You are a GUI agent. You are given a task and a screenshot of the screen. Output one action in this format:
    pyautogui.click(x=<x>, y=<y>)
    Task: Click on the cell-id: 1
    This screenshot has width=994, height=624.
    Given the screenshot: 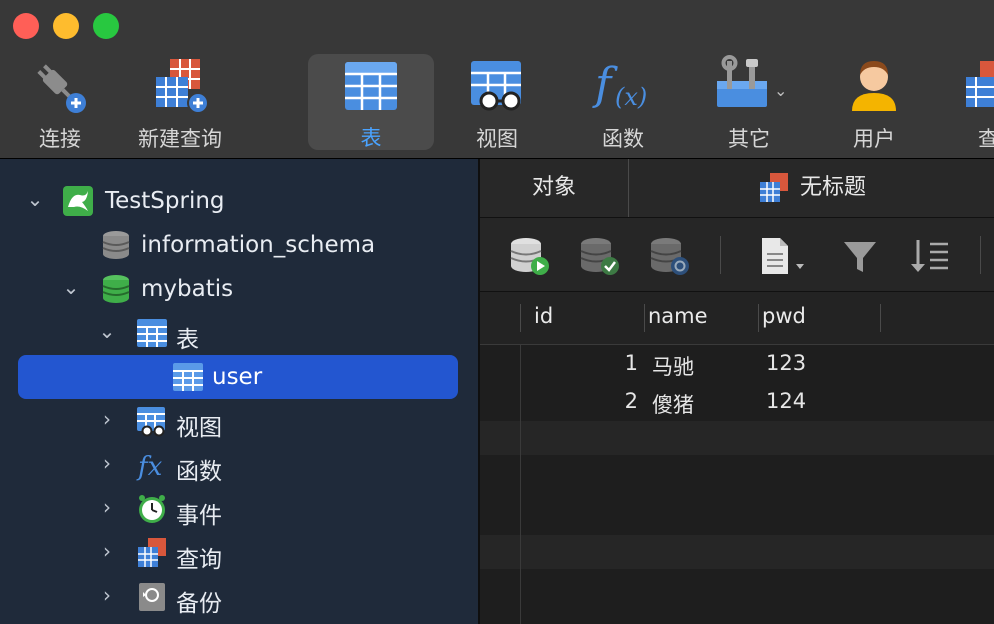 What is the action you would take?
    pyautogui.click(x=559, y=363)
    